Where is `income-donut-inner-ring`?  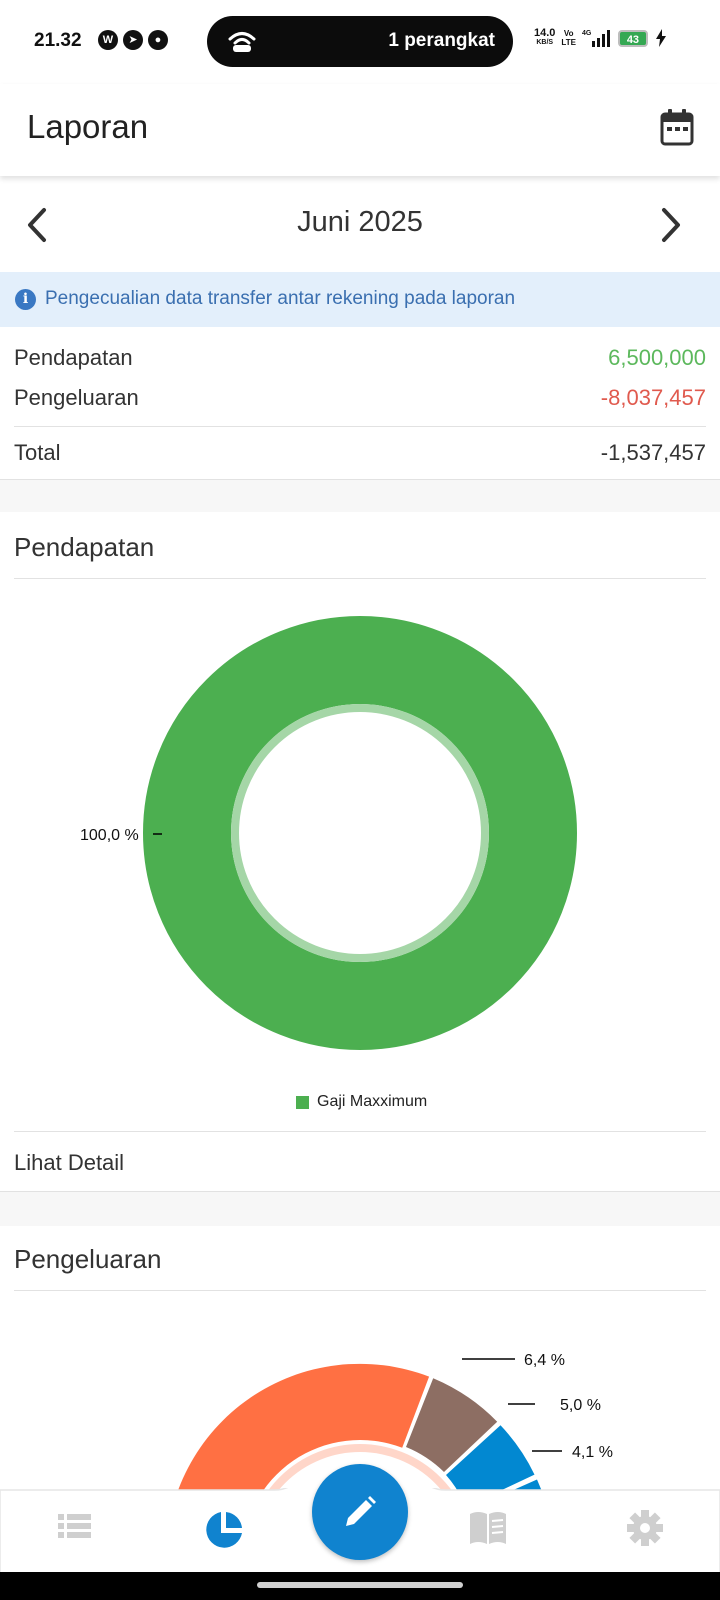 income-donut-inner-ring is located at coordinates (360, 833).